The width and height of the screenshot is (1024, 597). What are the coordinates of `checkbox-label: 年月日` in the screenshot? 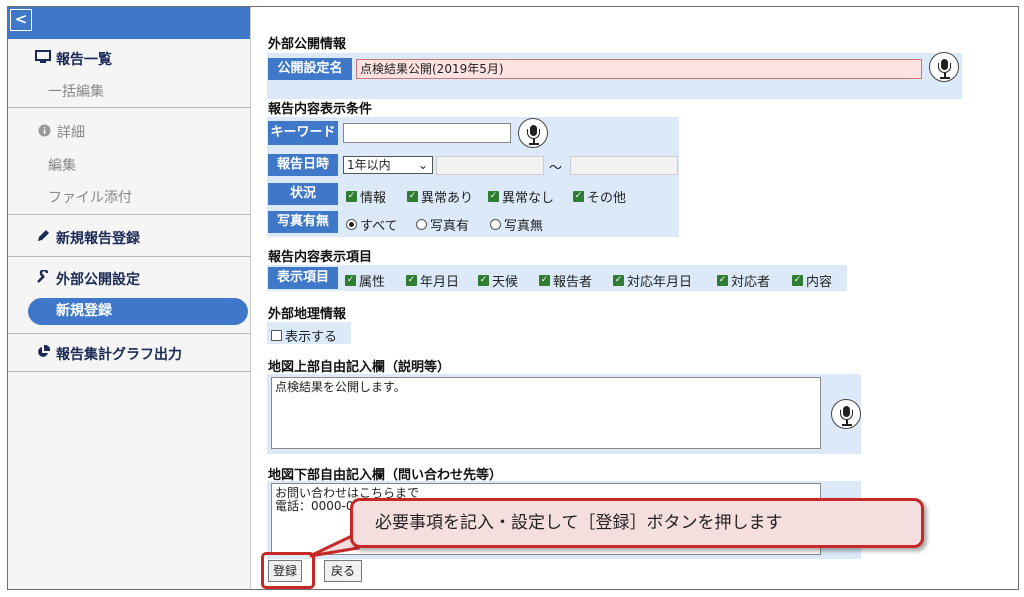 It's located at (440, 282).